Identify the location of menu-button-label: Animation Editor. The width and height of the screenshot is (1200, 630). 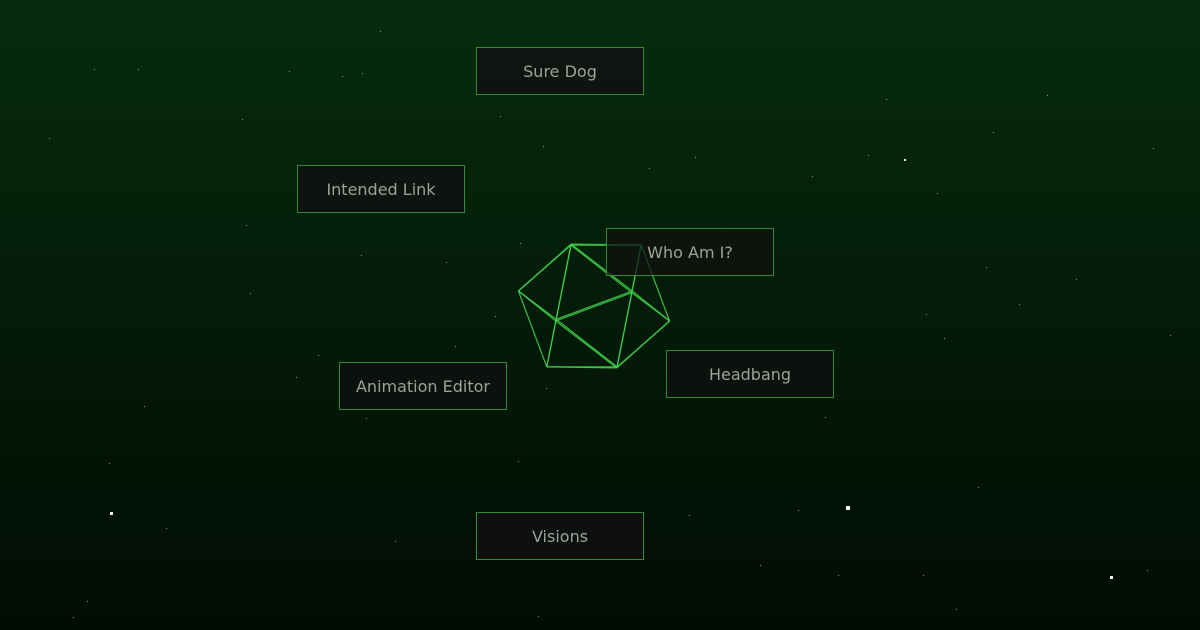
(422, 386).